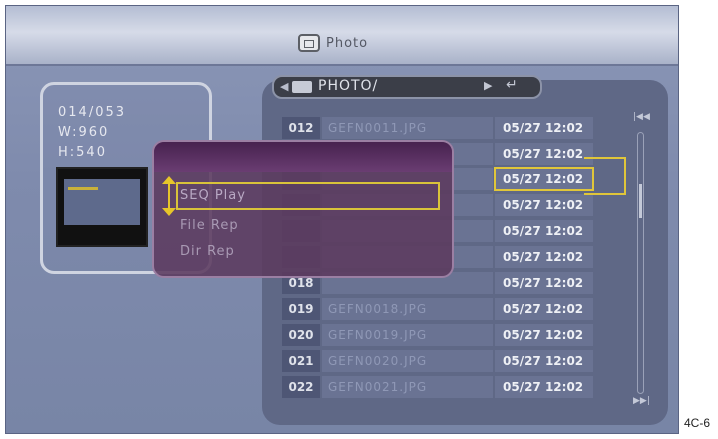  I want to click on file-name: GEFN0019.JPG, so click(407, 335).